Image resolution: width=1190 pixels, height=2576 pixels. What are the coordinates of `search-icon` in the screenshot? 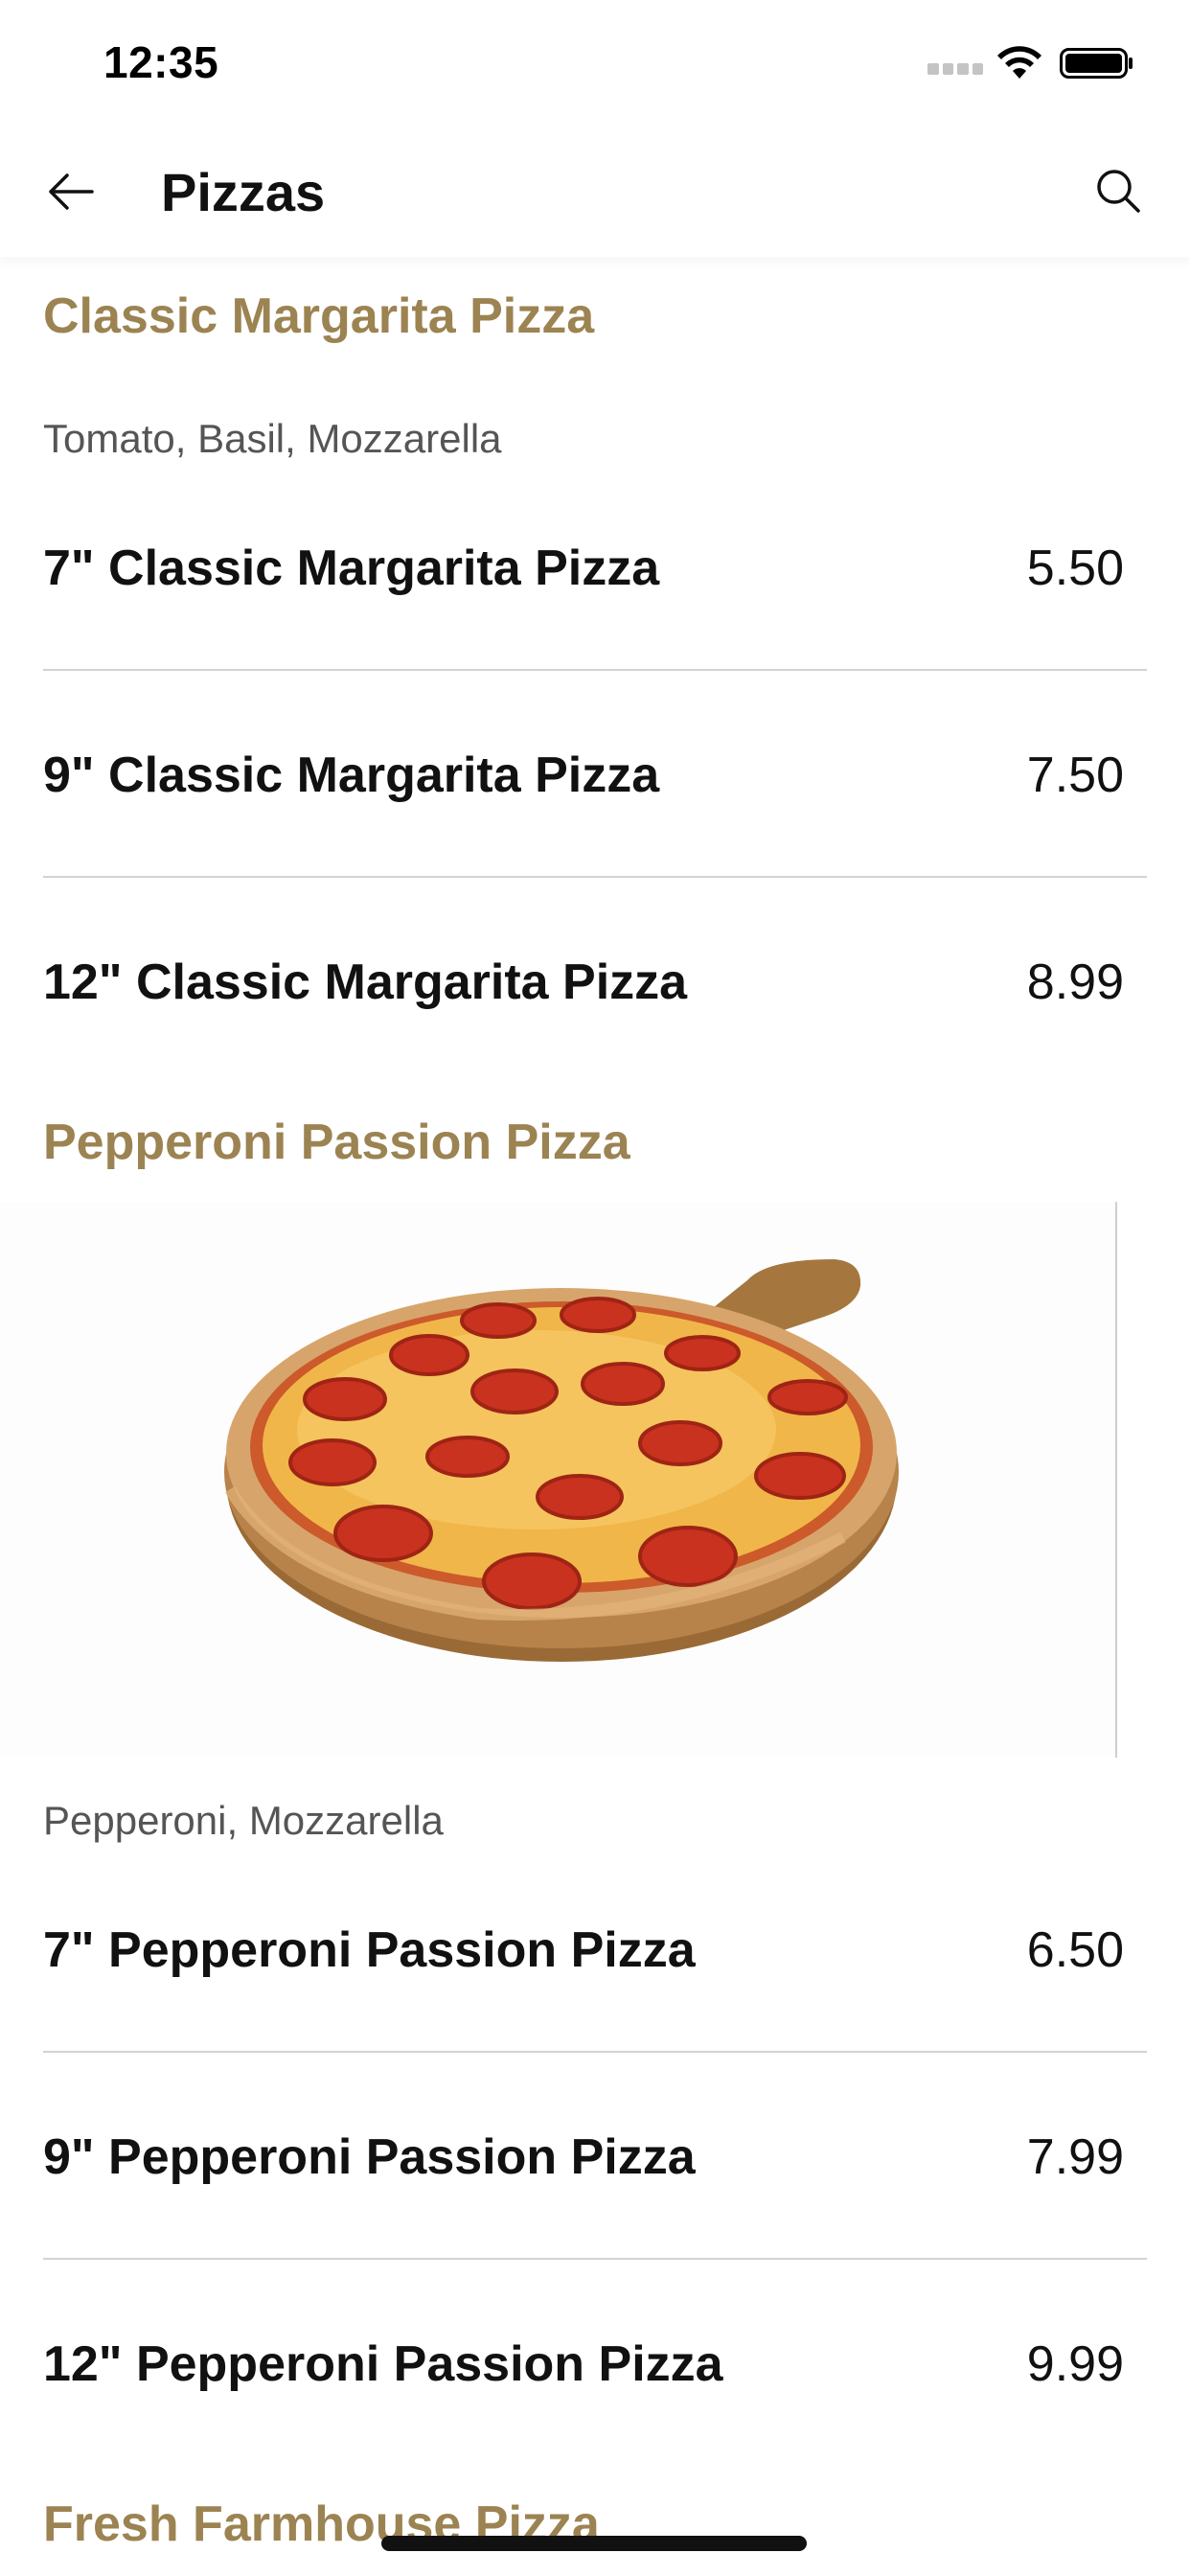 It's located at (1119, 191).